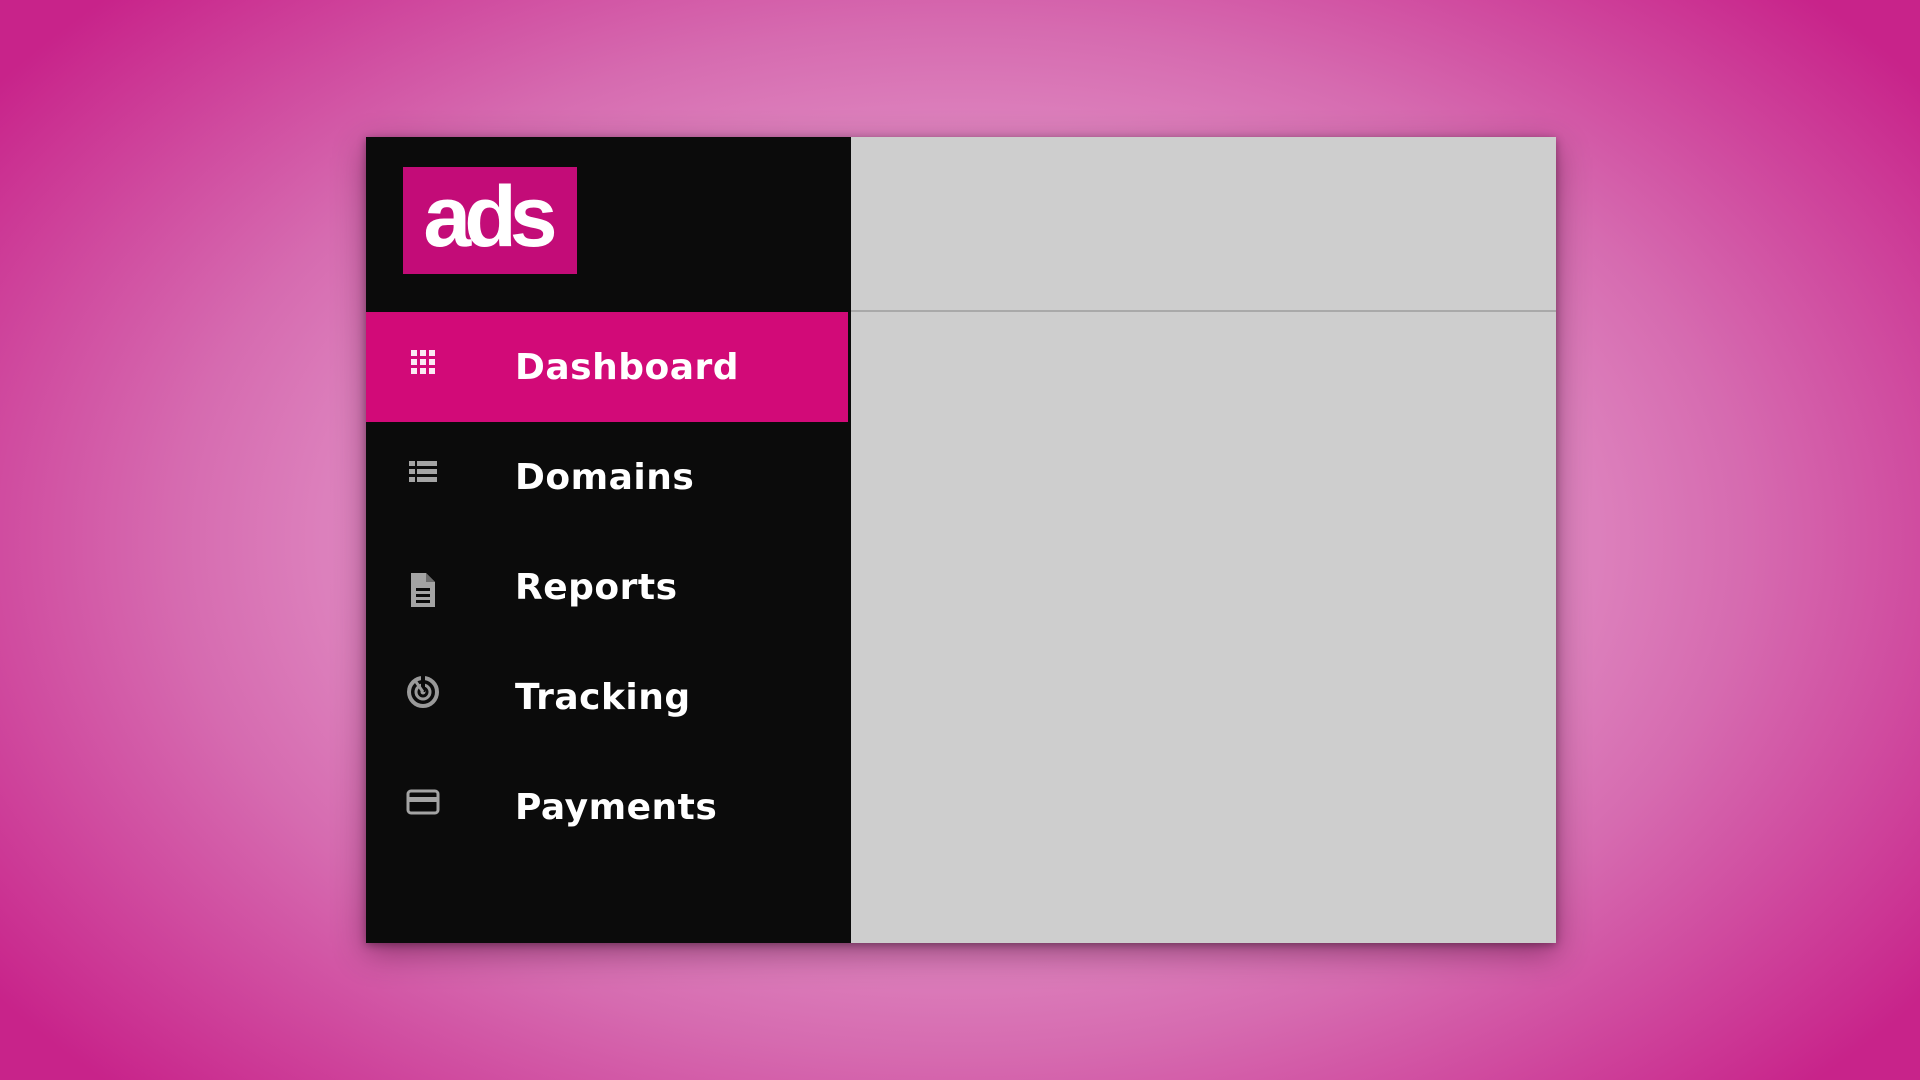 This screenshot has width=1920, height=1080. Describe the element at coordinates (1203, 224) in the screenshot. I see `main-header` at that location.